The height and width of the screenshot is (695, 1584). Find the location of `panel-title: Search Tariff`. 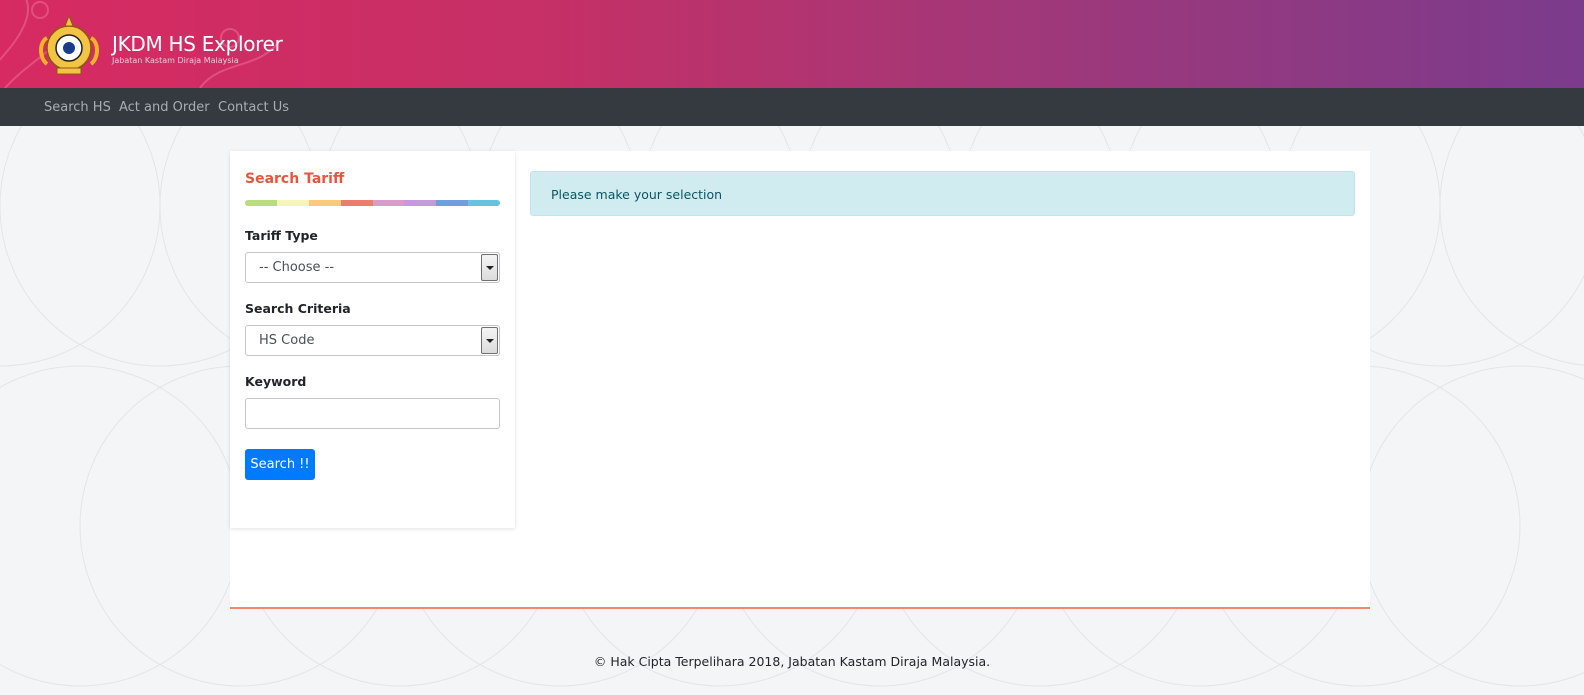

panel-title: Search Tariff is located at coordinates (295, 179).